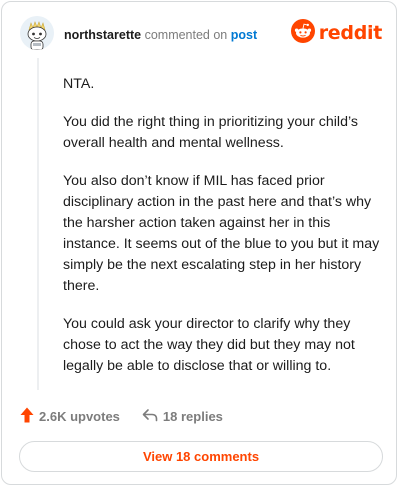 The width and height of the screenshot is (400, 488). What do you see at coordinates (132, 416) in the screenshot?
I see `comment-footer: 2.6K upvotes 18 replies` at bounding box center [132, 416].